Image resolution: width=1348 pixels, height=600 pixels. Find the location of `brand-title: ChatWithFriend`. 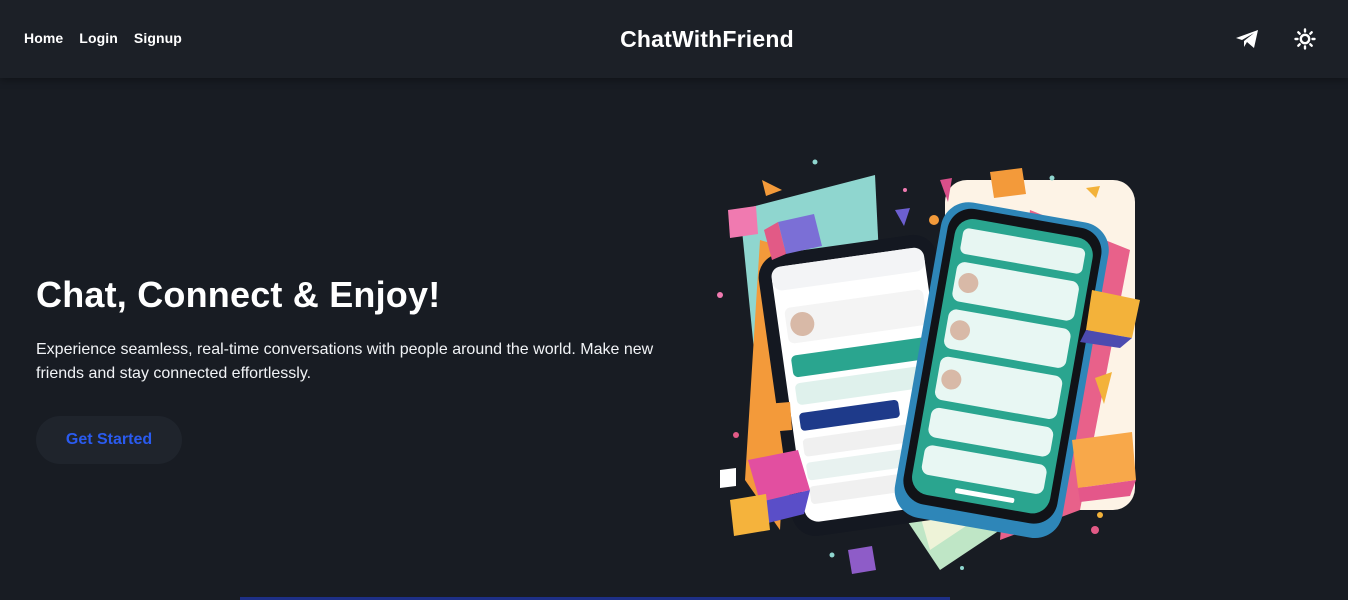

brand-title: ChatWithFriend is located at coordinates (707, 39).